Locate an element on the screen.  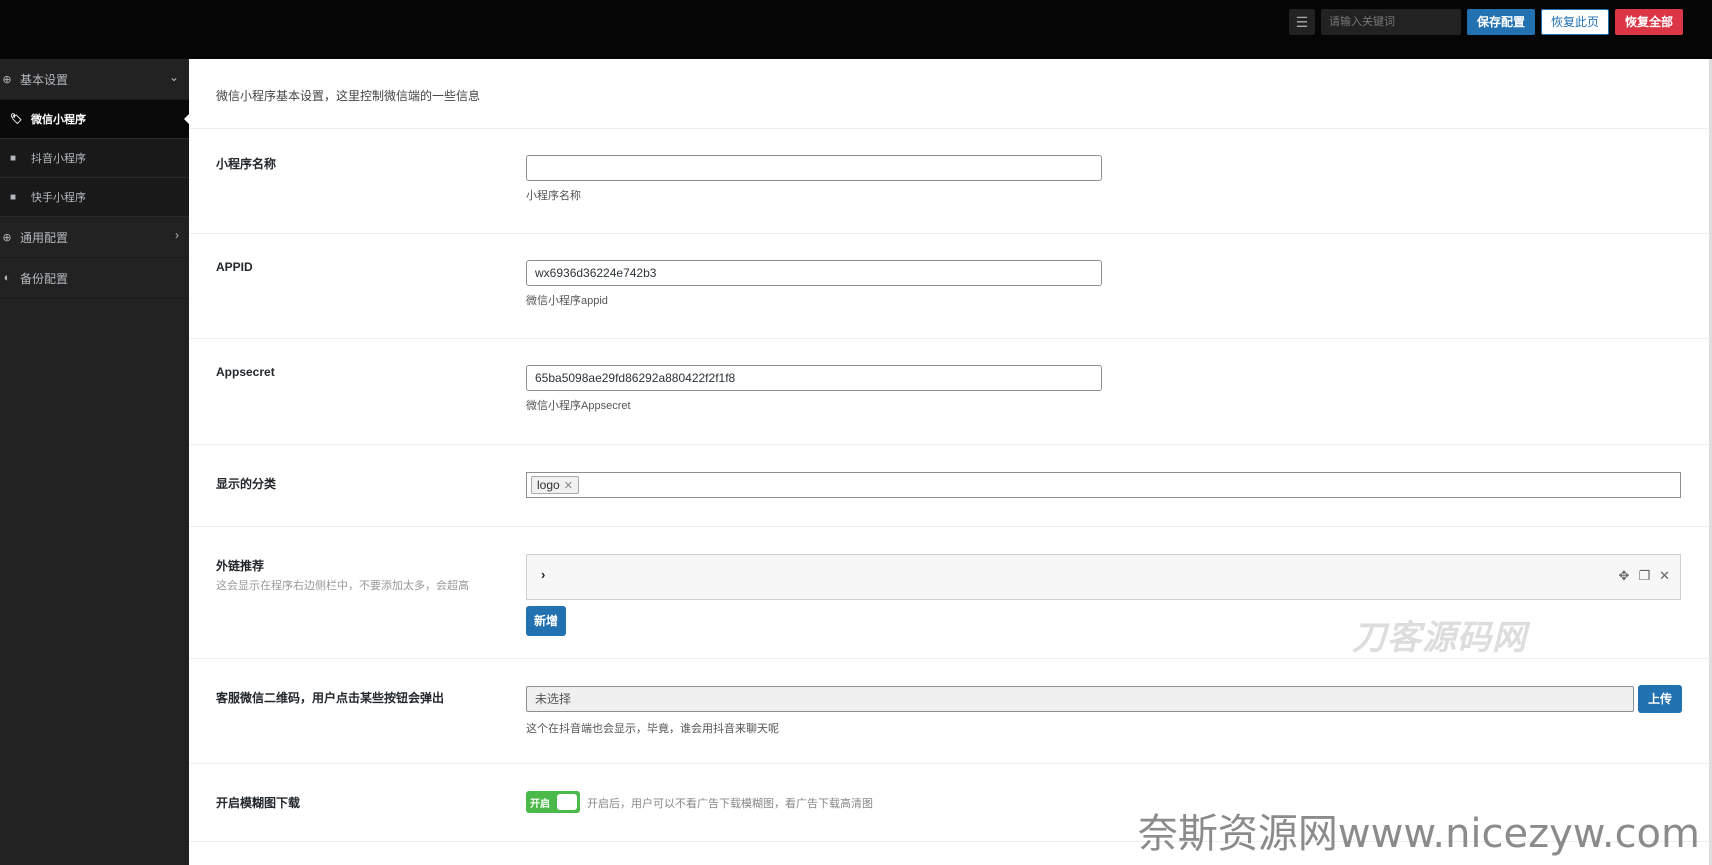
sidebar-item-label: 通用配置 is located at coordinates (44, 237).